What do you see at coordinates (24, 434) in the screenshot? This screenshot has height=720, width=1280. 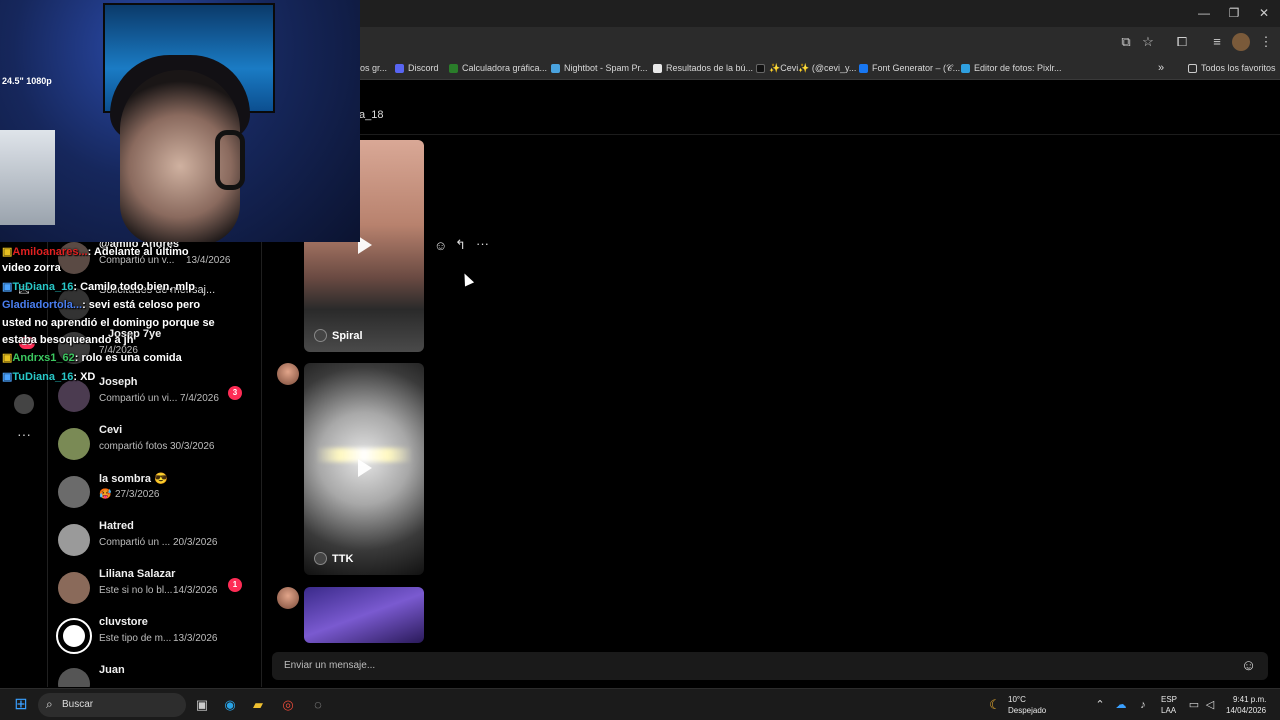 I see `more-nav-icon: ···` at bounding box center [24, 434].